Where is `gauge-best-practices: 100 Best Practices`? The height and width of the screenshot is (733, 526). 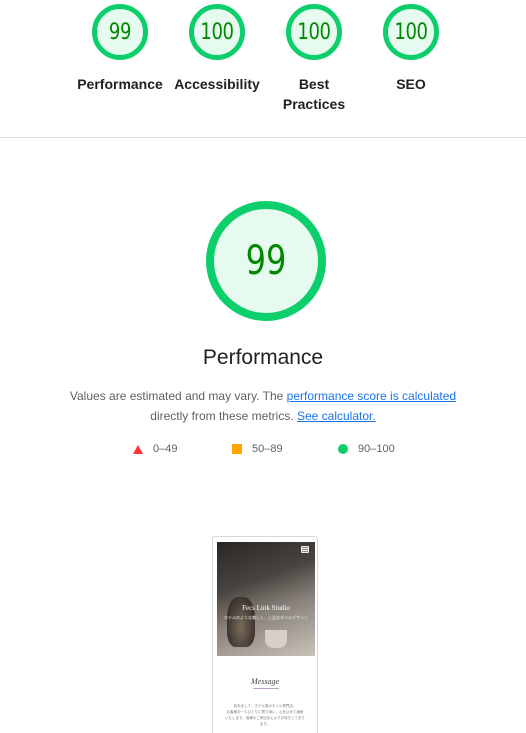
gauge-best-practices: 100 Best Practices is located at coordinates (314, 59).